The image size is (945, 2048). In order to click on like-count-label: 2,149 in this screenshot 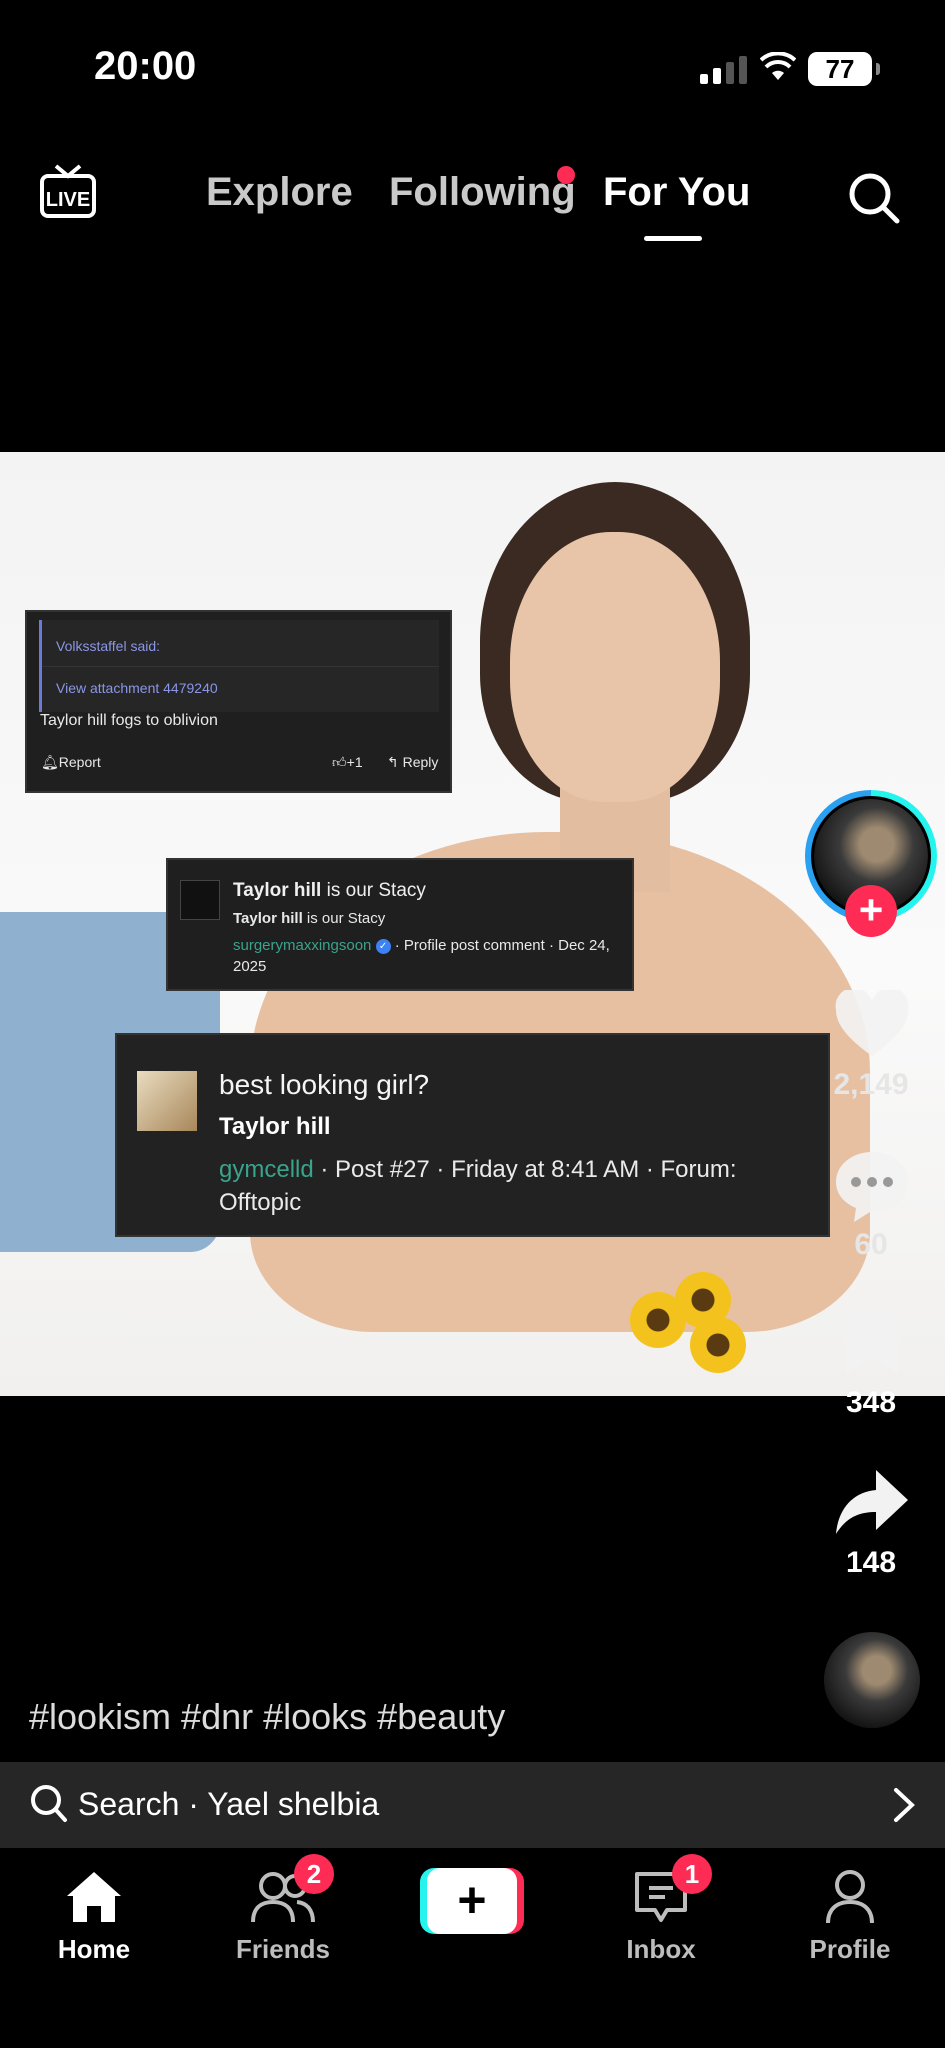, I will do `click(871, 1084)`.